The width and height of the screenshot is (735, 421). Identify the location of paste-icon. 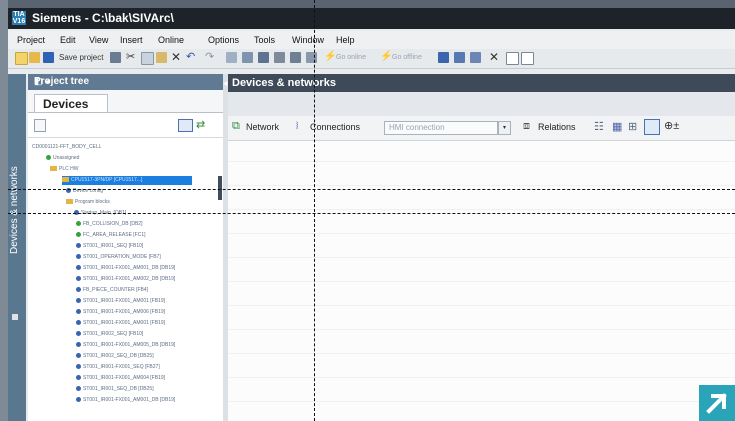
(161, 58).